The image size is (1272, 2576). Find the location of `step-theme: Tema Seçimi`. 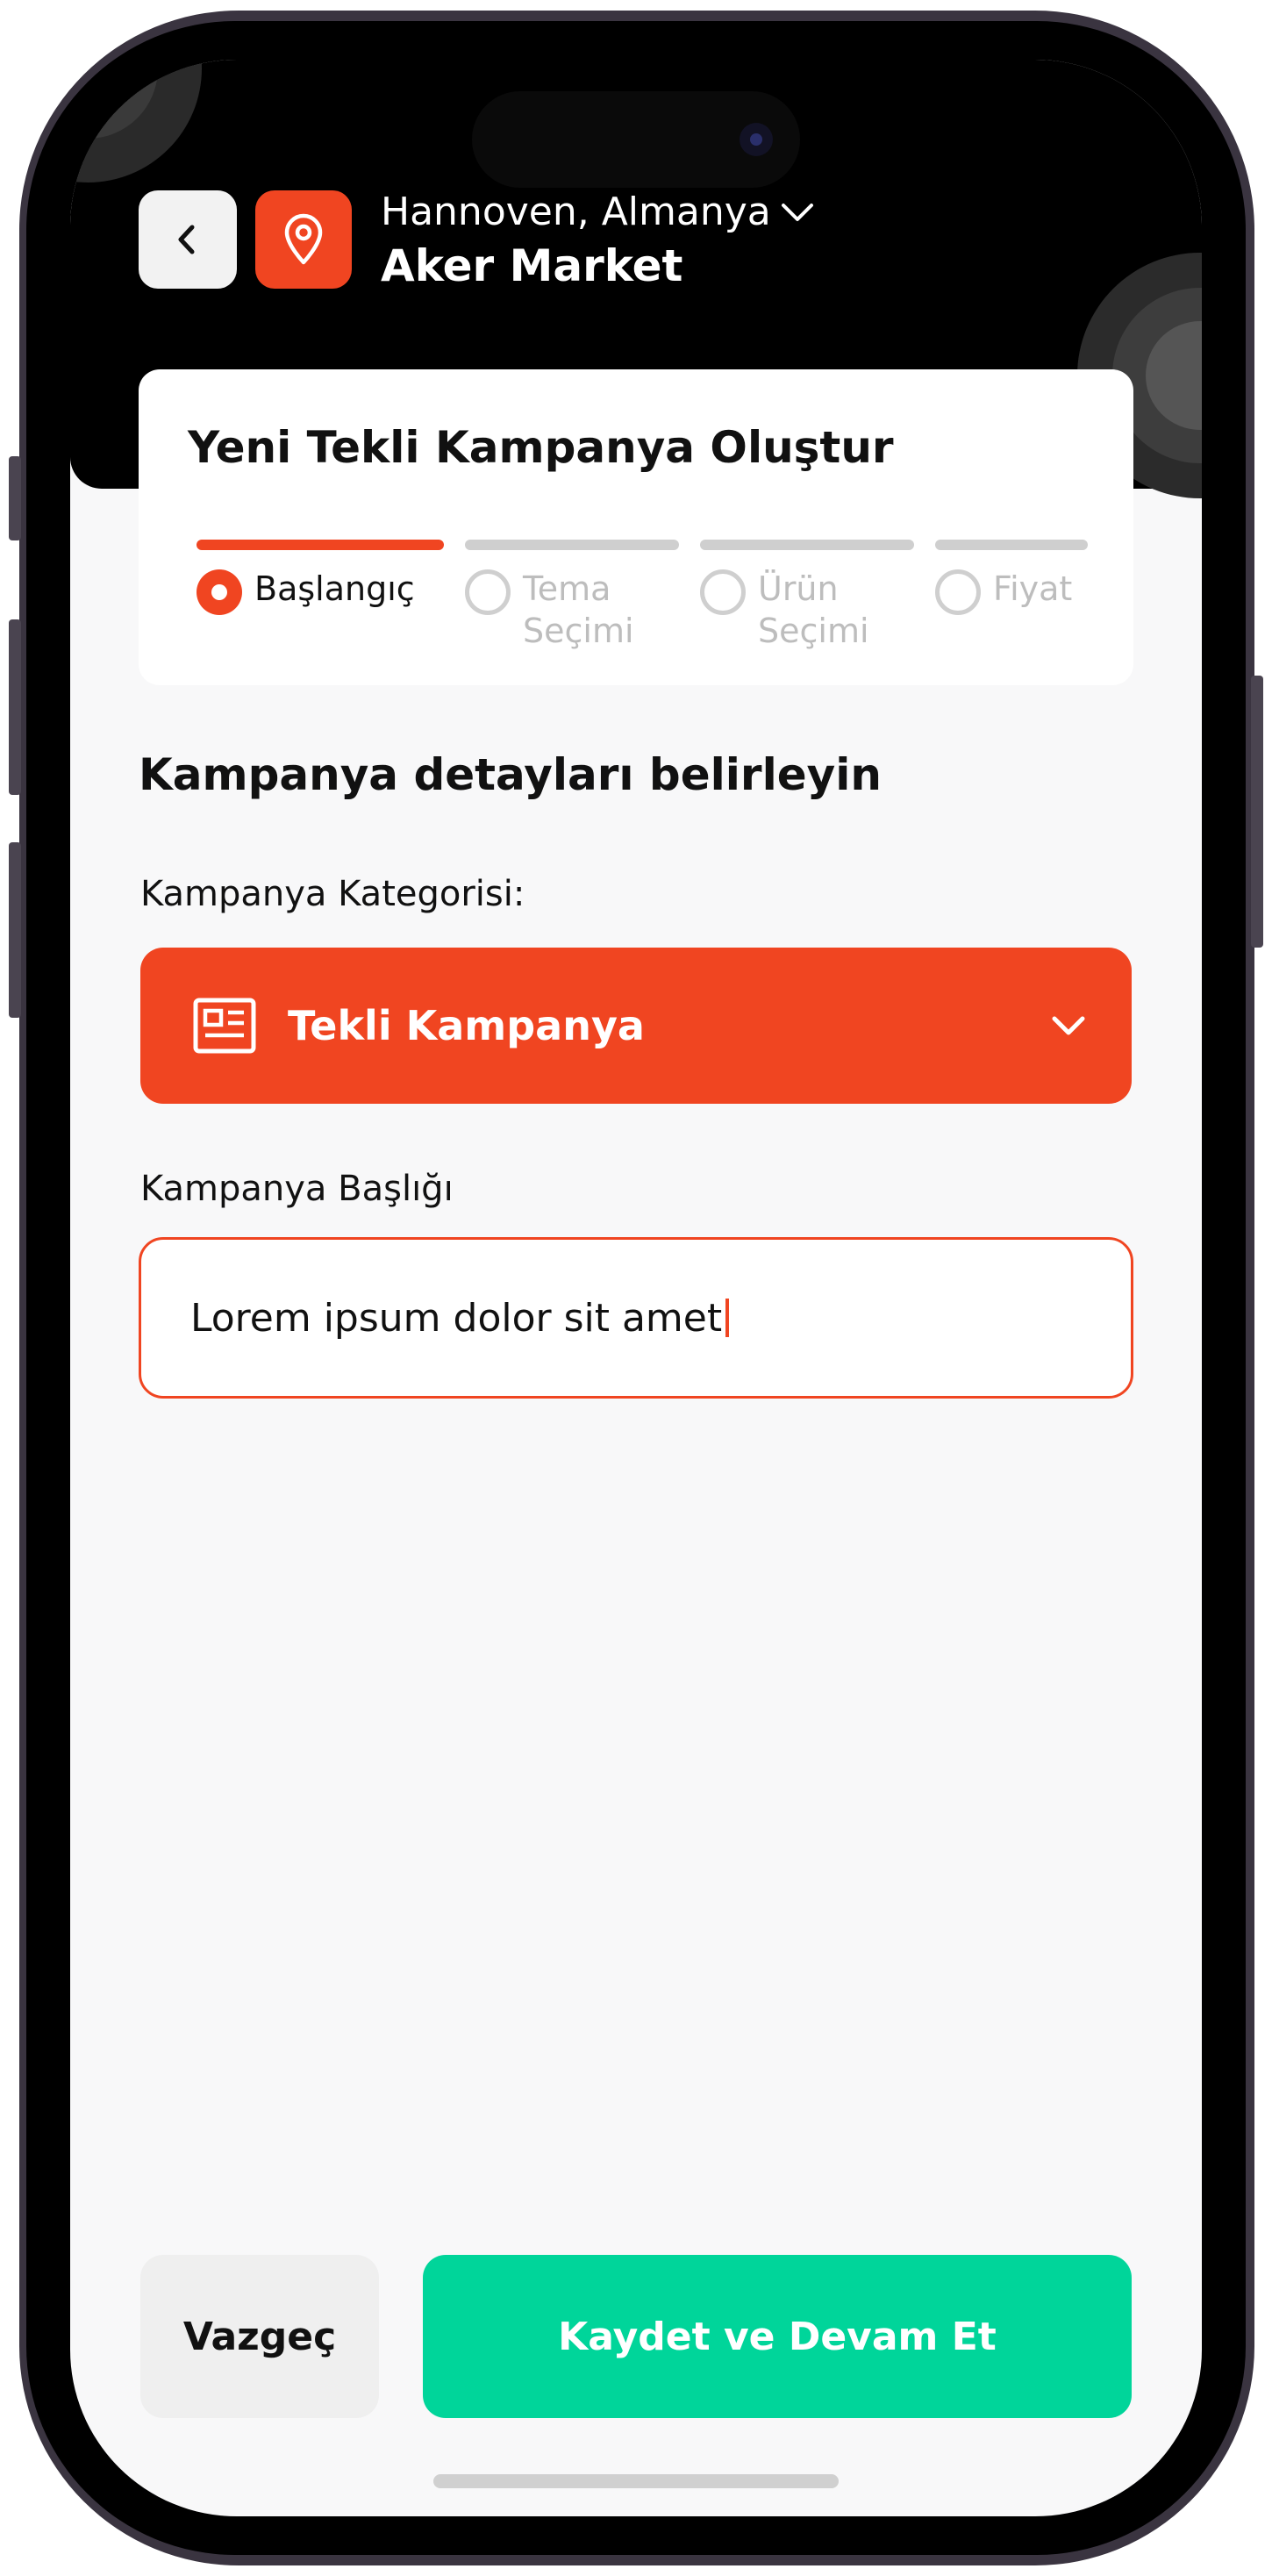

step-theme: Tema Seçimi is located at coordinates (549, 610).